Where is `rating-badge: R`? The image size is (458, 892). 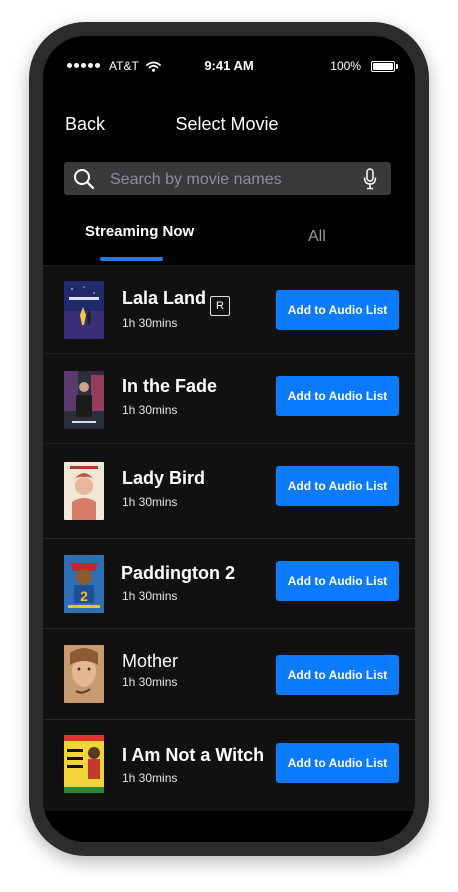 rating-badge: R is located at coordinates (220, 306).